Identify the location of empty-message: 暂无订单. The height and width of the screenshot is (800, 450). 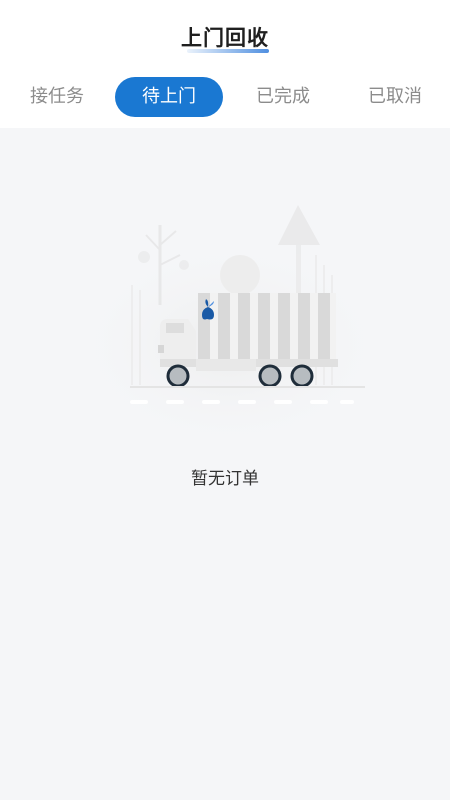
(225, 479).